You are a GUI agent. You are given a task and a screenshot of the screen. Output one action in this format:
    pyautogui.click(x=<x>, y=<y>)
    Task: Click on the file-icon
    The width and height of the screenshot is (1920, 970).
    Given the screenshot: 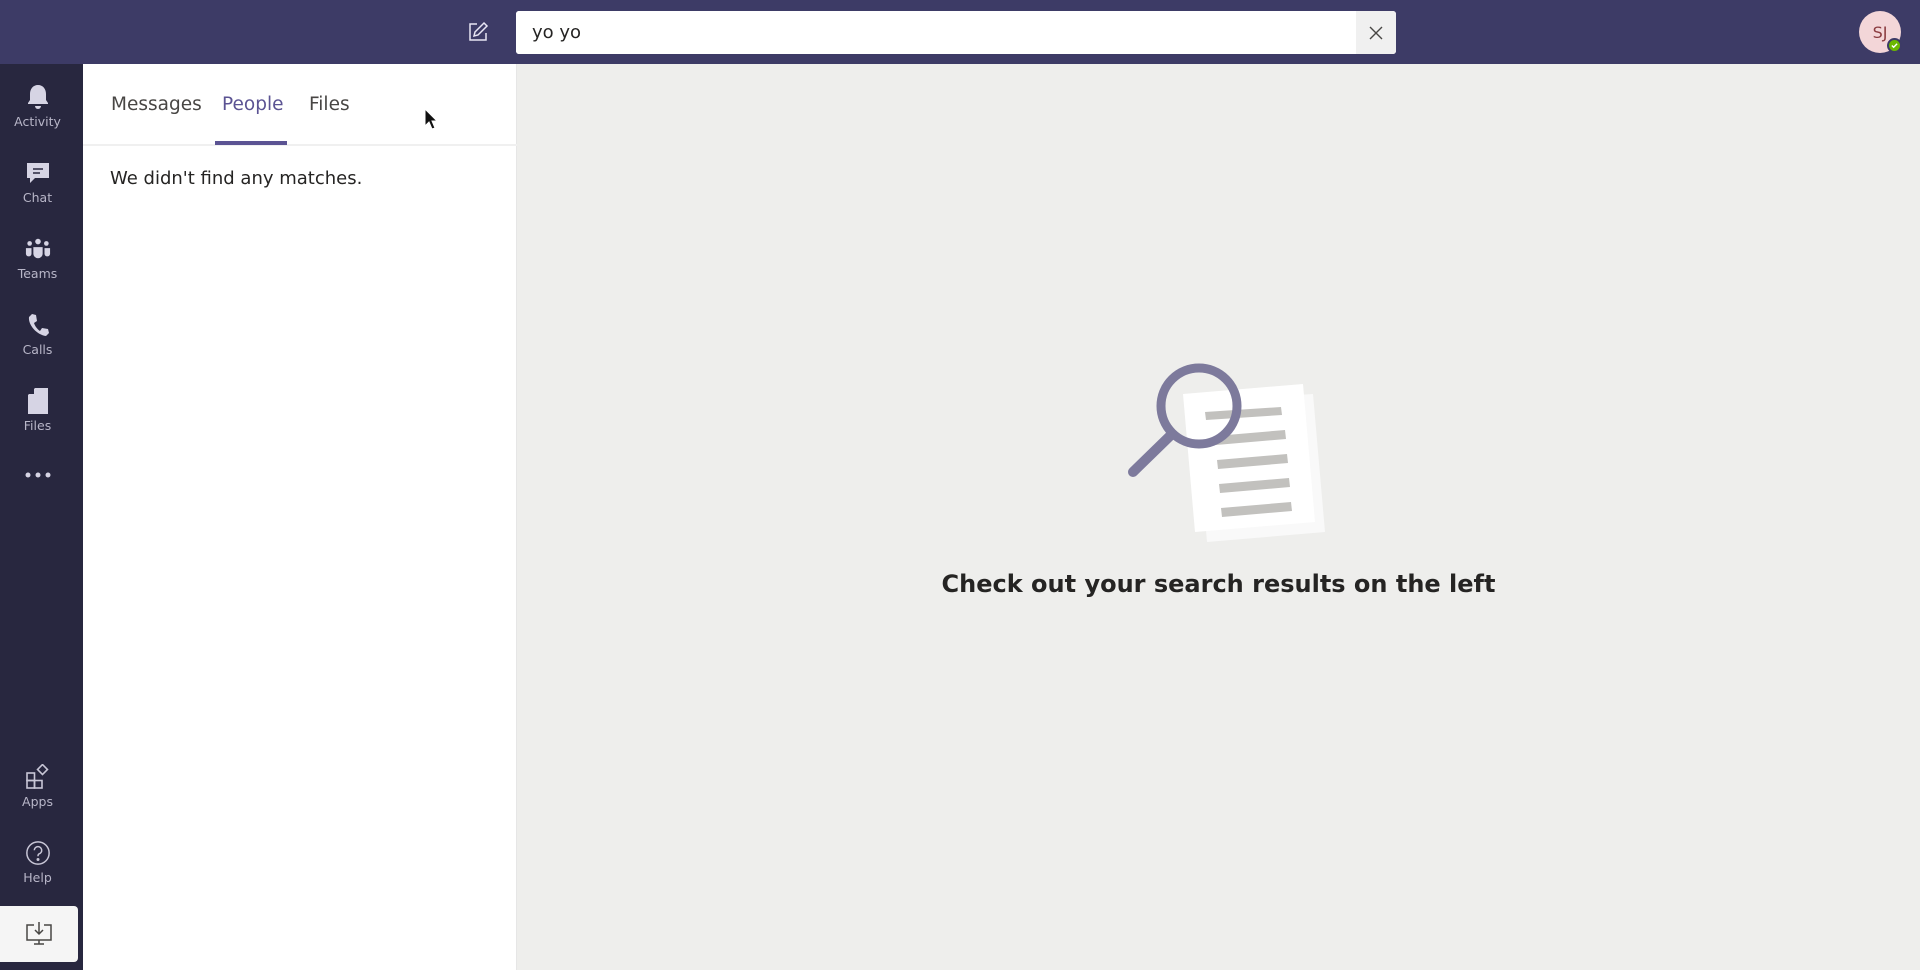 What is the action you would take?
    pyautogui.click(x=38, y=401)
    